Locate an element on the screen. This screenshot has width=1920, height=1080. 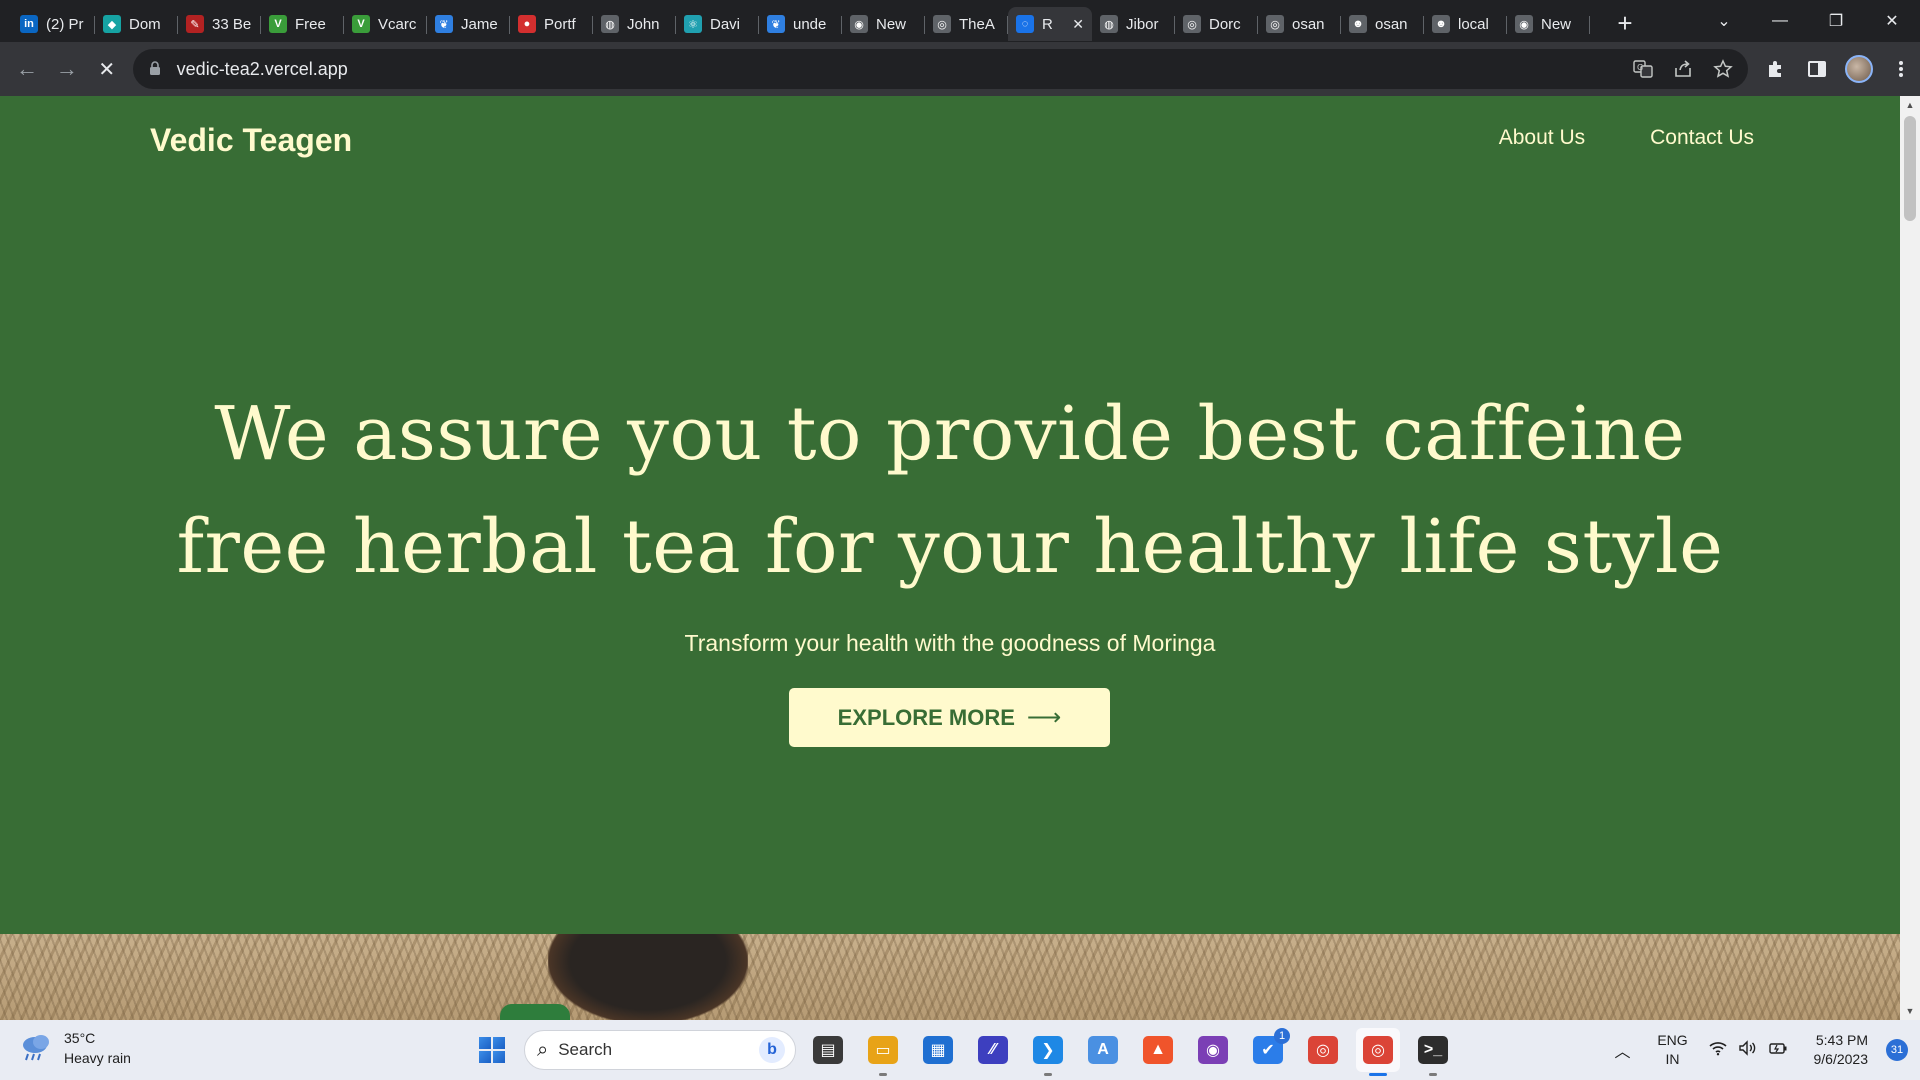
tab-title: Portf is located at coordinates (560, 24).